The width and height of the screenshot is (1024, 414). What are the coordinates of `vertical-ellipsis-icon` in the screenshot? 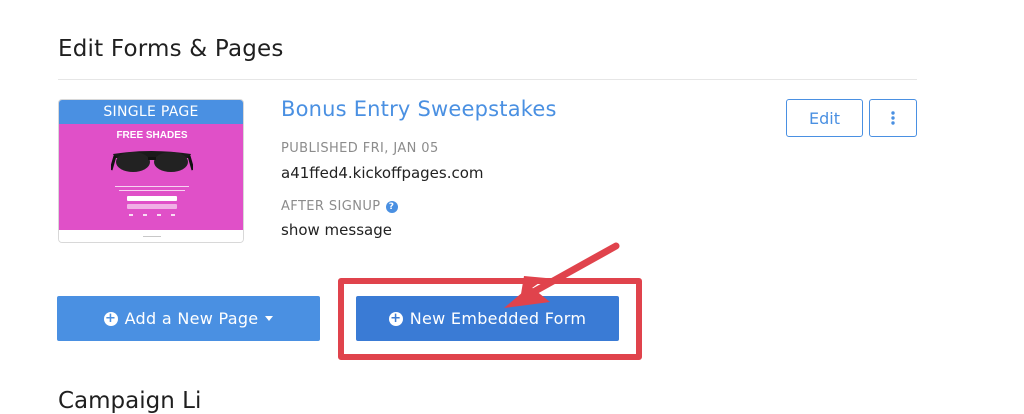 It's located at (893, 118).